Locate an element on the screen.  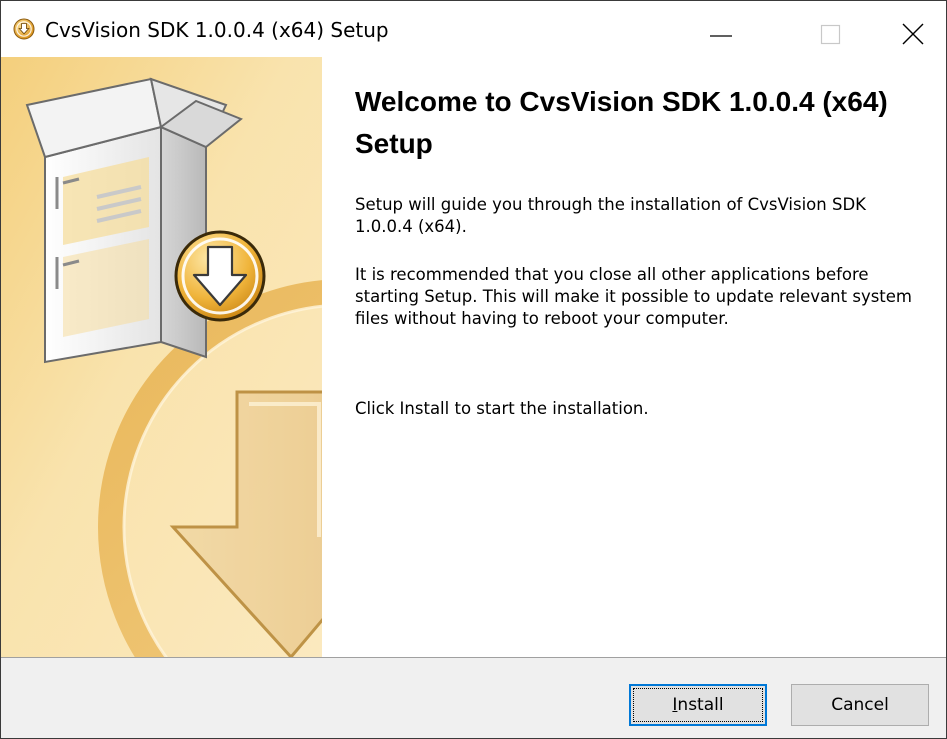
close-icon is located at coordinates (913, 34).